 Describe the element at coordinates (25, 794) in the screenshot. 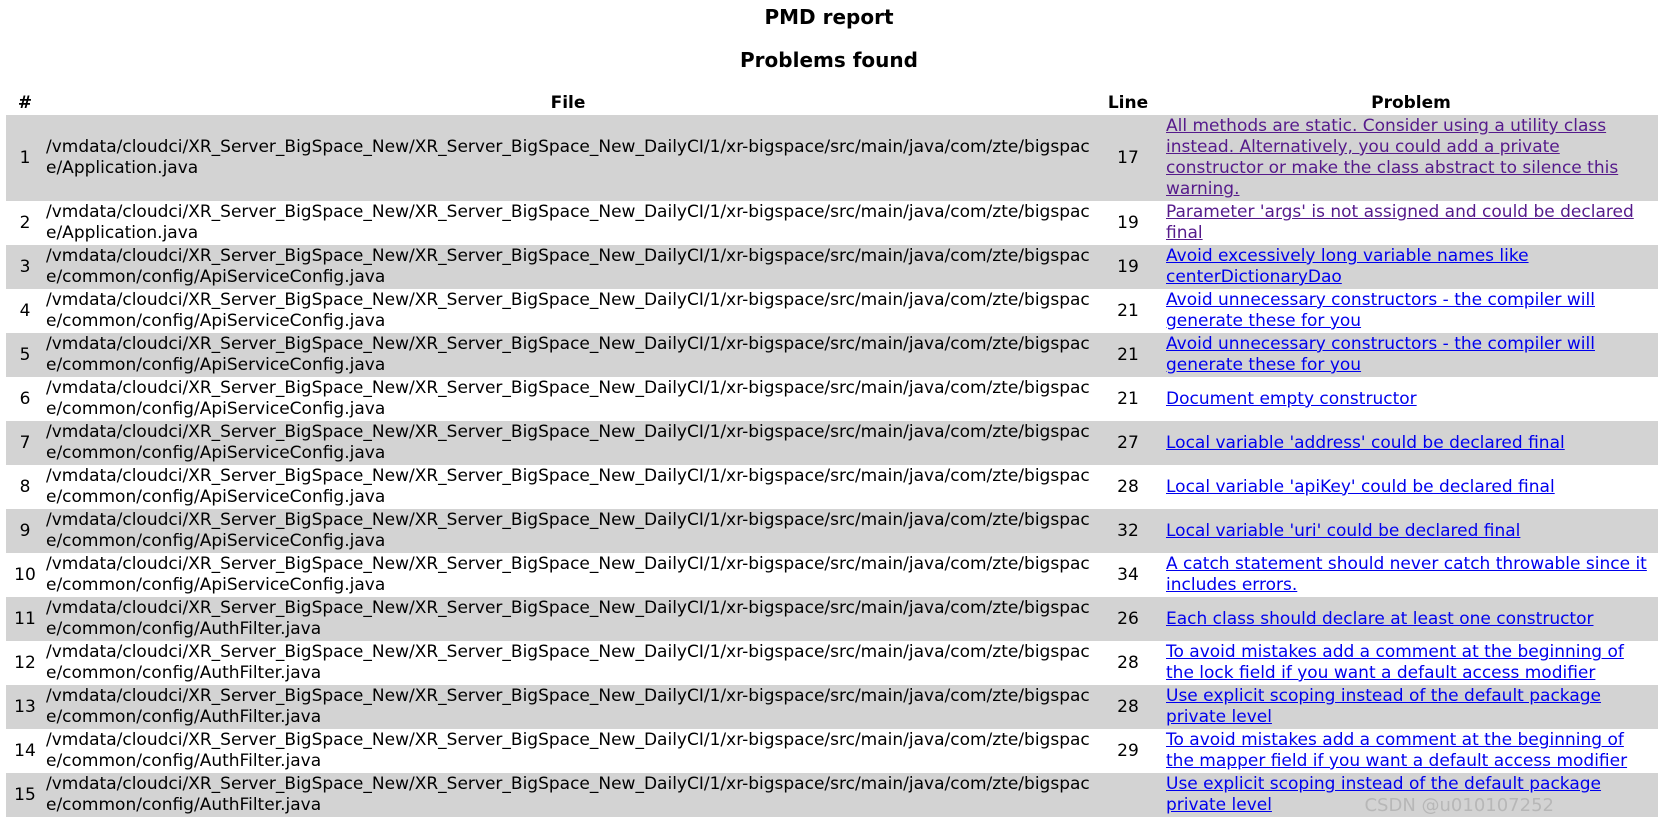

I see `row-number: 15` at that location.